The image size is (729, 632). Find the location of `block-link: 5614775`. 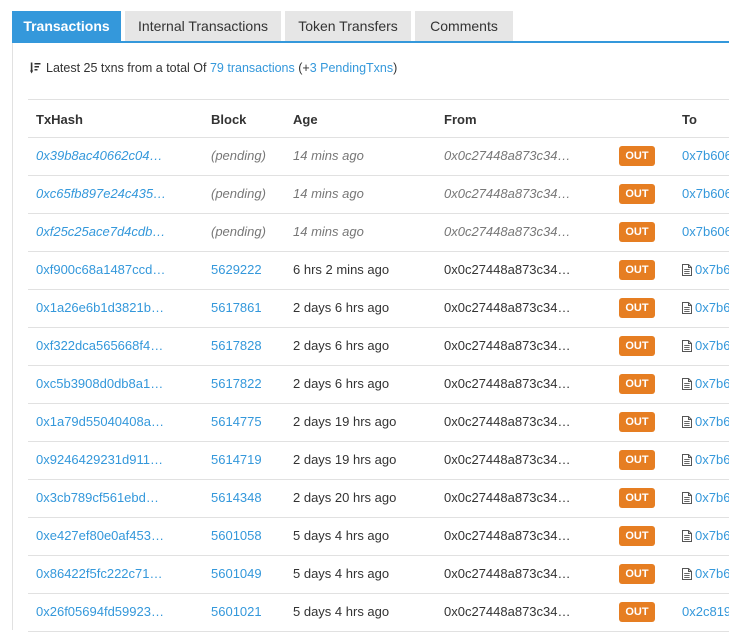

block-link: 5614775 is located at coordinates (248, 421).